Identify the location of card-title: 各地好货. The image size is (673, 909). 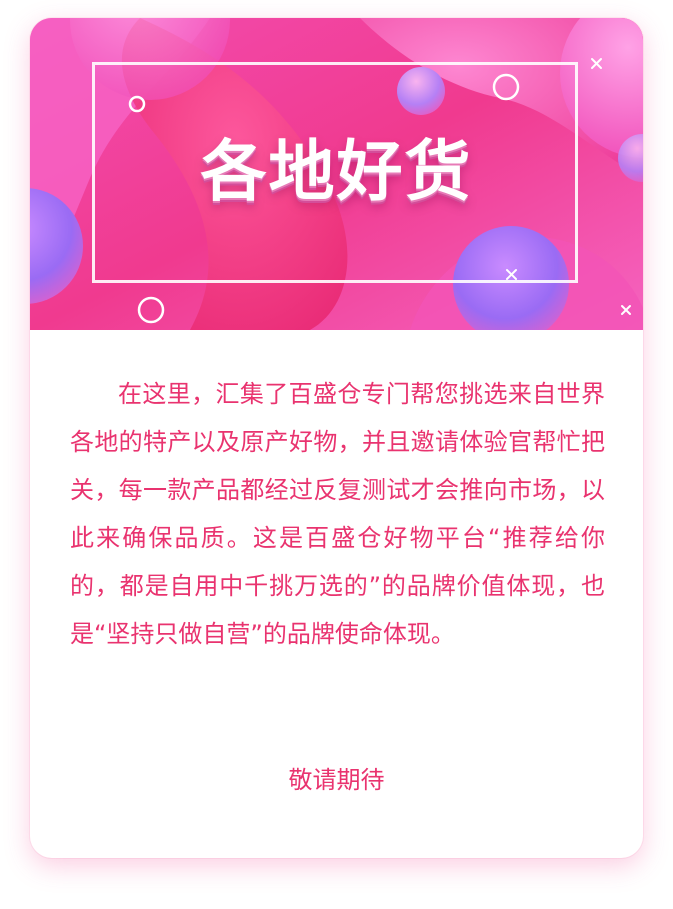
(336, 171).